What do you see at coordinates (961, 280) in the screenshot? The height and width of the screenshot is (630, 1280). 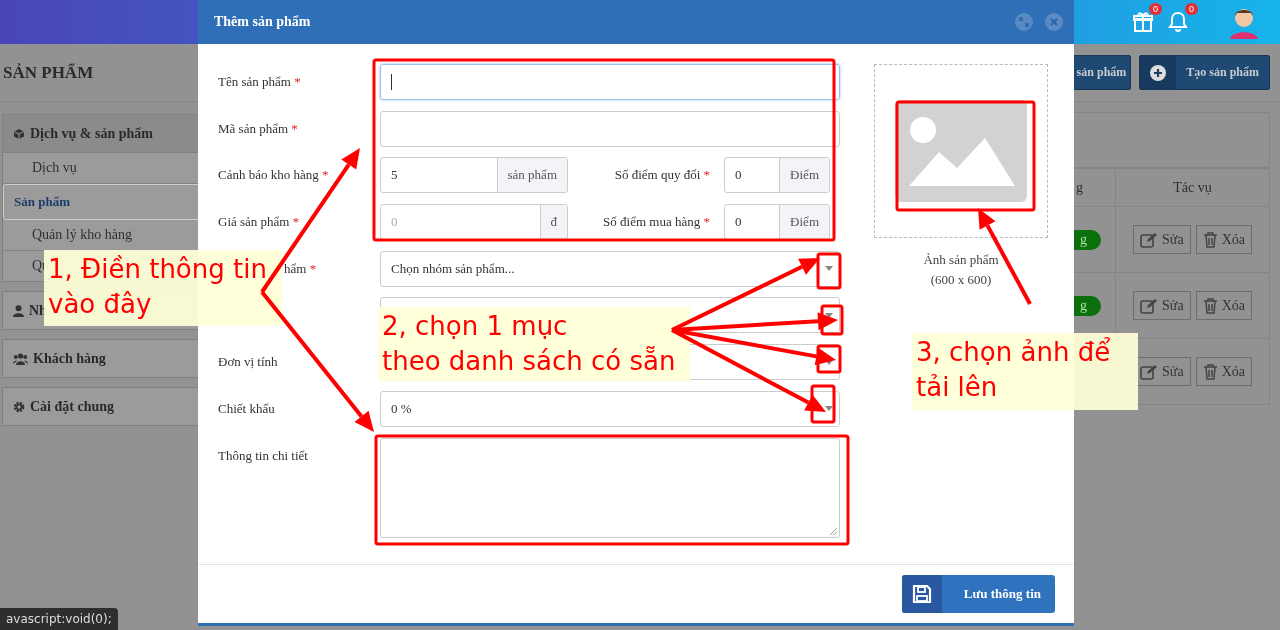 I see `image-size-hint: (600 x 600)` at bounding box center [961, 280].